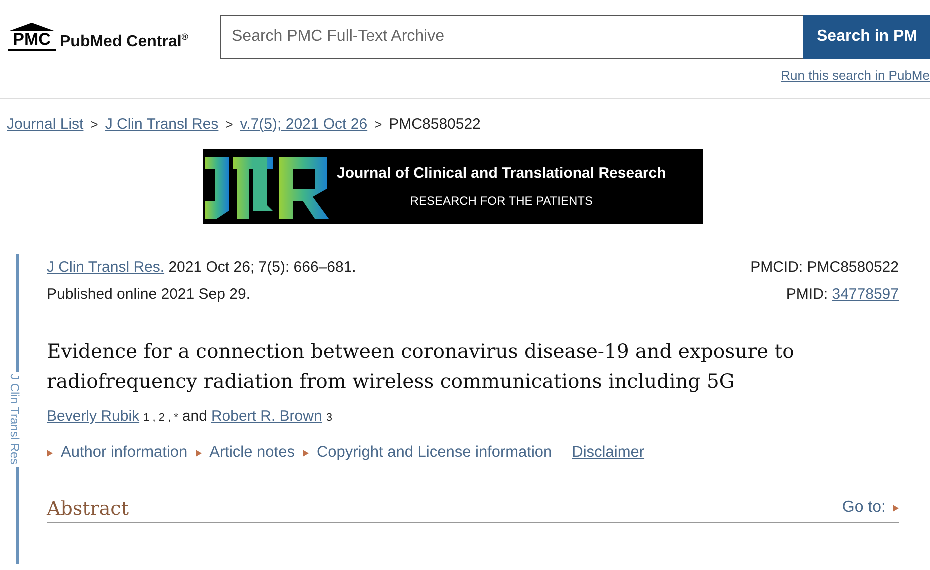  What do you see at coordinates (501, 201) in the screenshot?
I see `banner-subtitle: RESEARCH FOR THE PATIENTS` at bounding box center [501, 201].